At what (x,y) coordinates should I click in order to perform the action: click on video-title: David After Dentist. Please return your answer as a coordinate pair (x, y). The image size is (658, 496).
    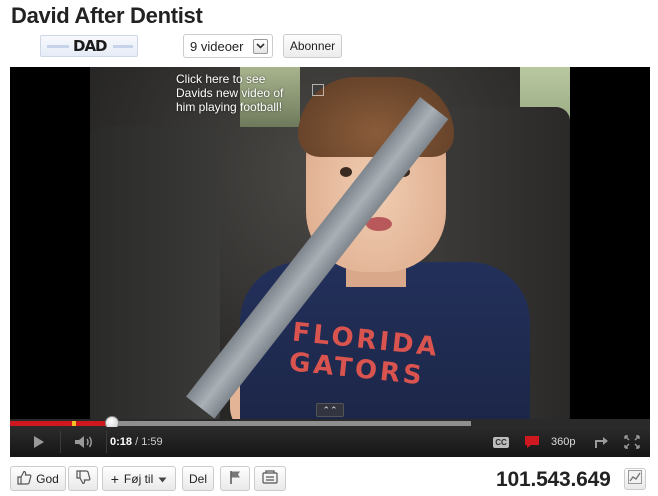
    Looking at the image, I should click on (107, 15).